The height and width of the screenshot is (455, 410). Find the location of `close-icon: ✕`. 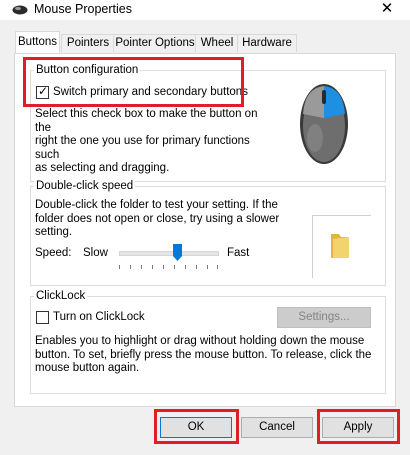

close-icon: ✕ is located at coordinates (387, 8).